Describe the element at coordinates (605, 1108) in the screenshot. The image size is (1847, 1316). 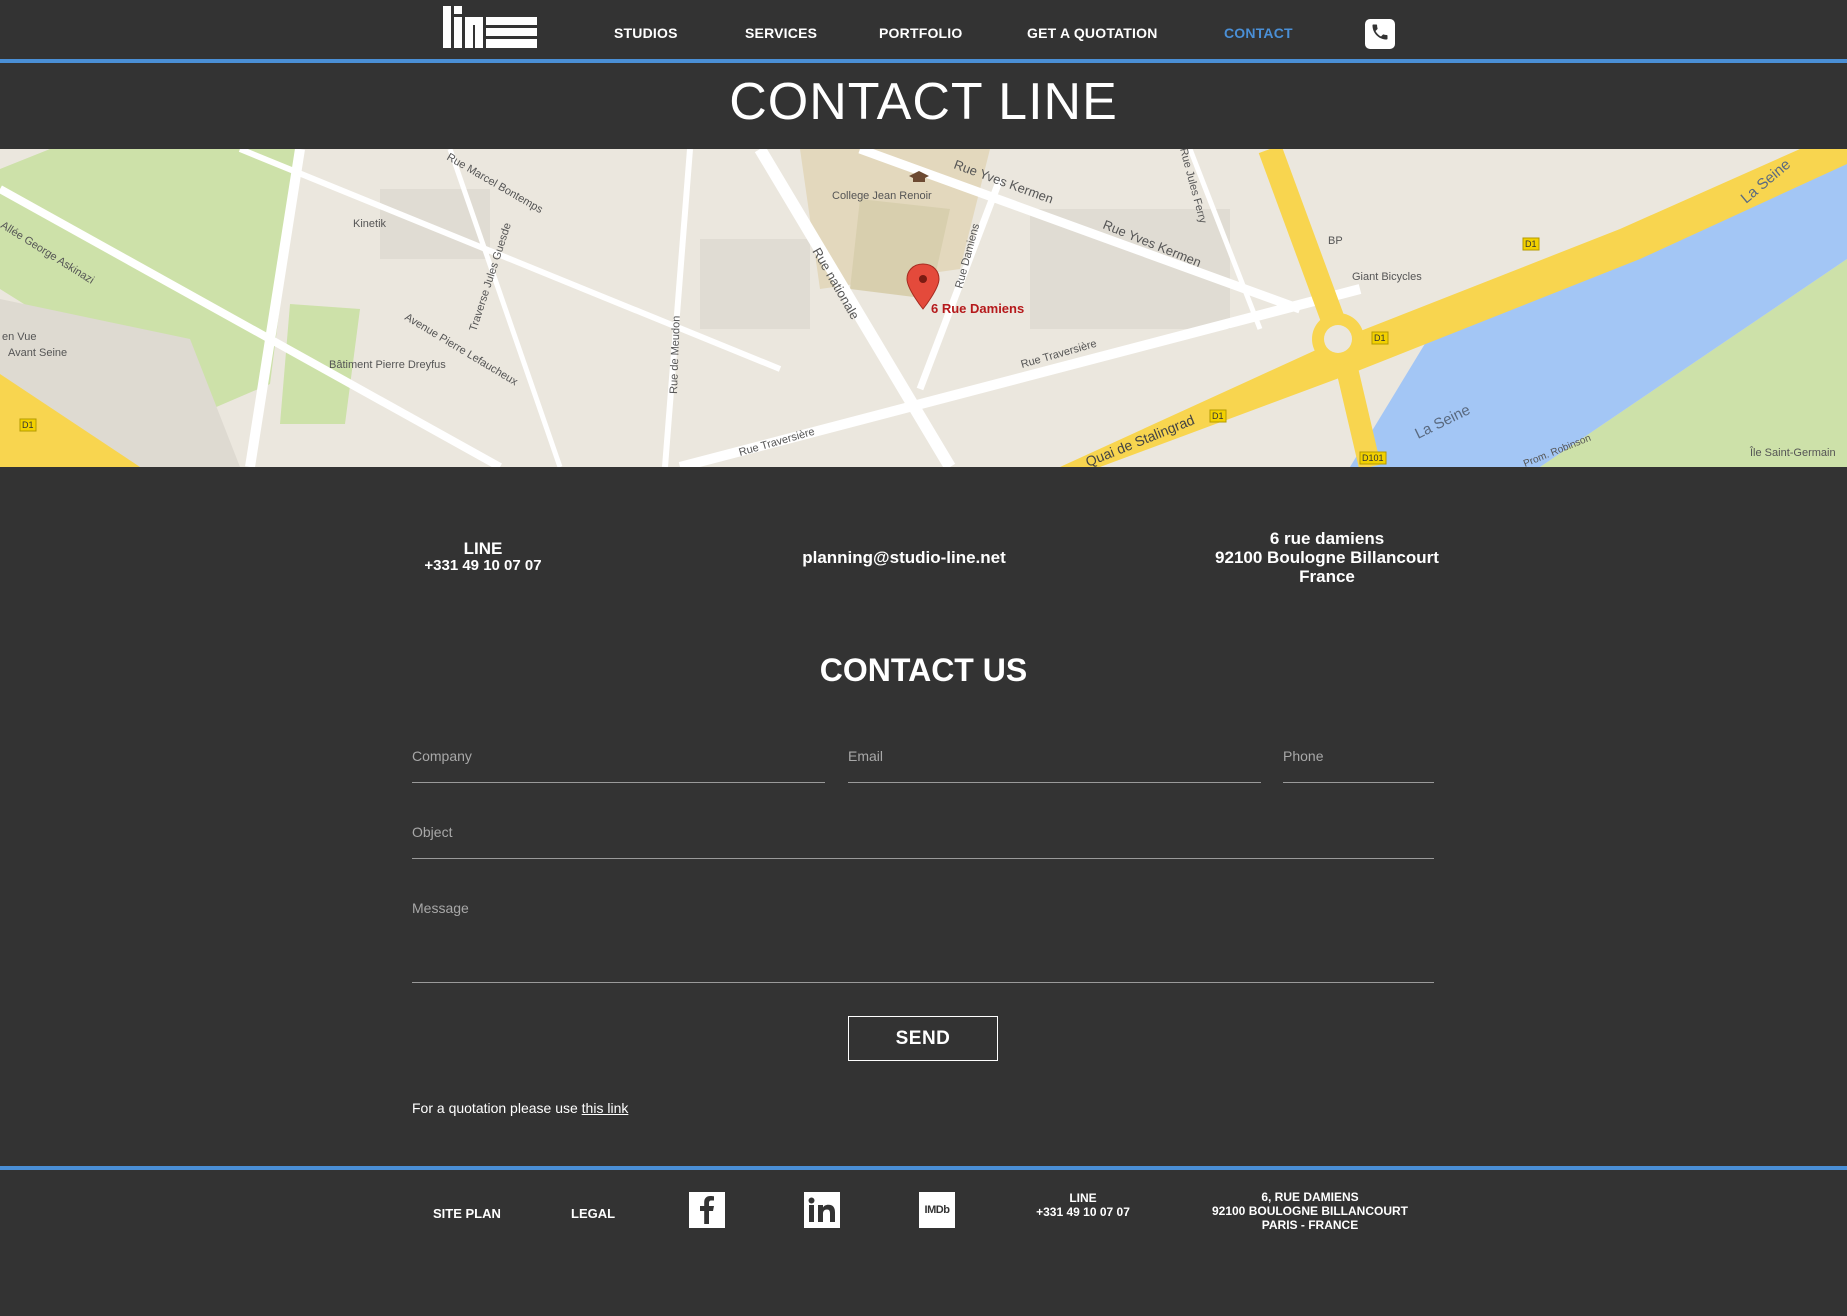
I see `quotation-link: this link` at that location.